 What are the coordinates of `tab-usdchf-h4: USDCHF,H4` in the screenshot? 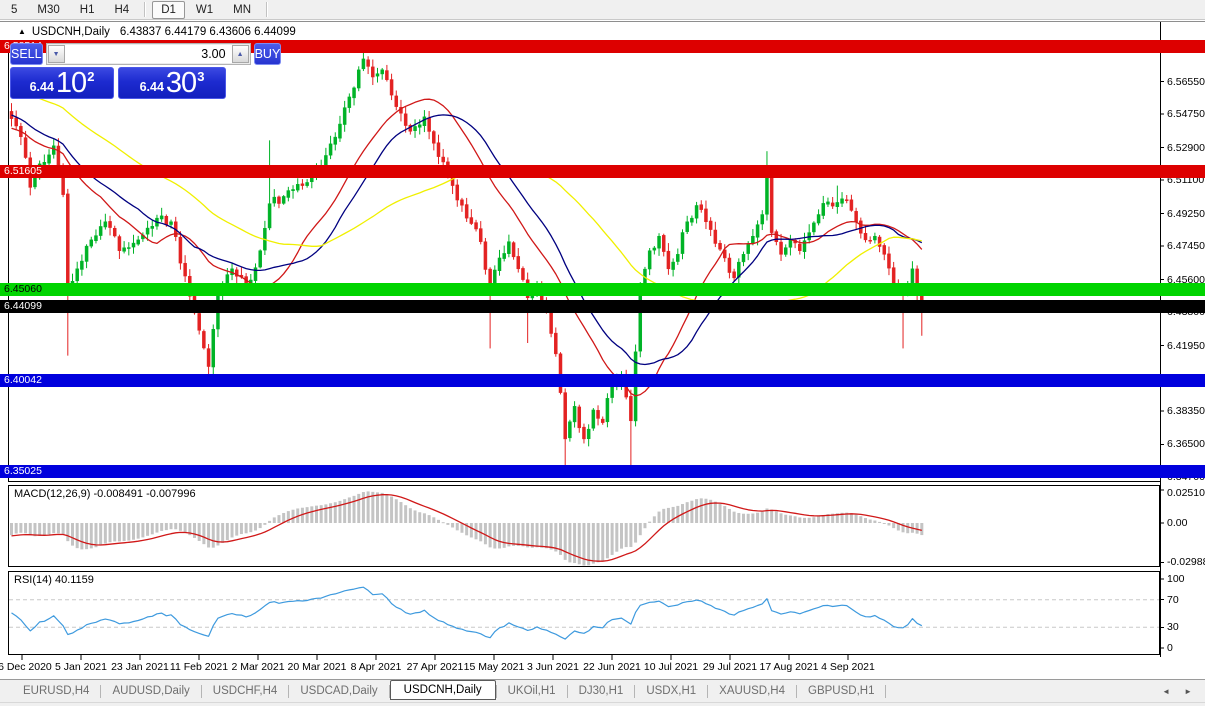 It's located at (245, 691).